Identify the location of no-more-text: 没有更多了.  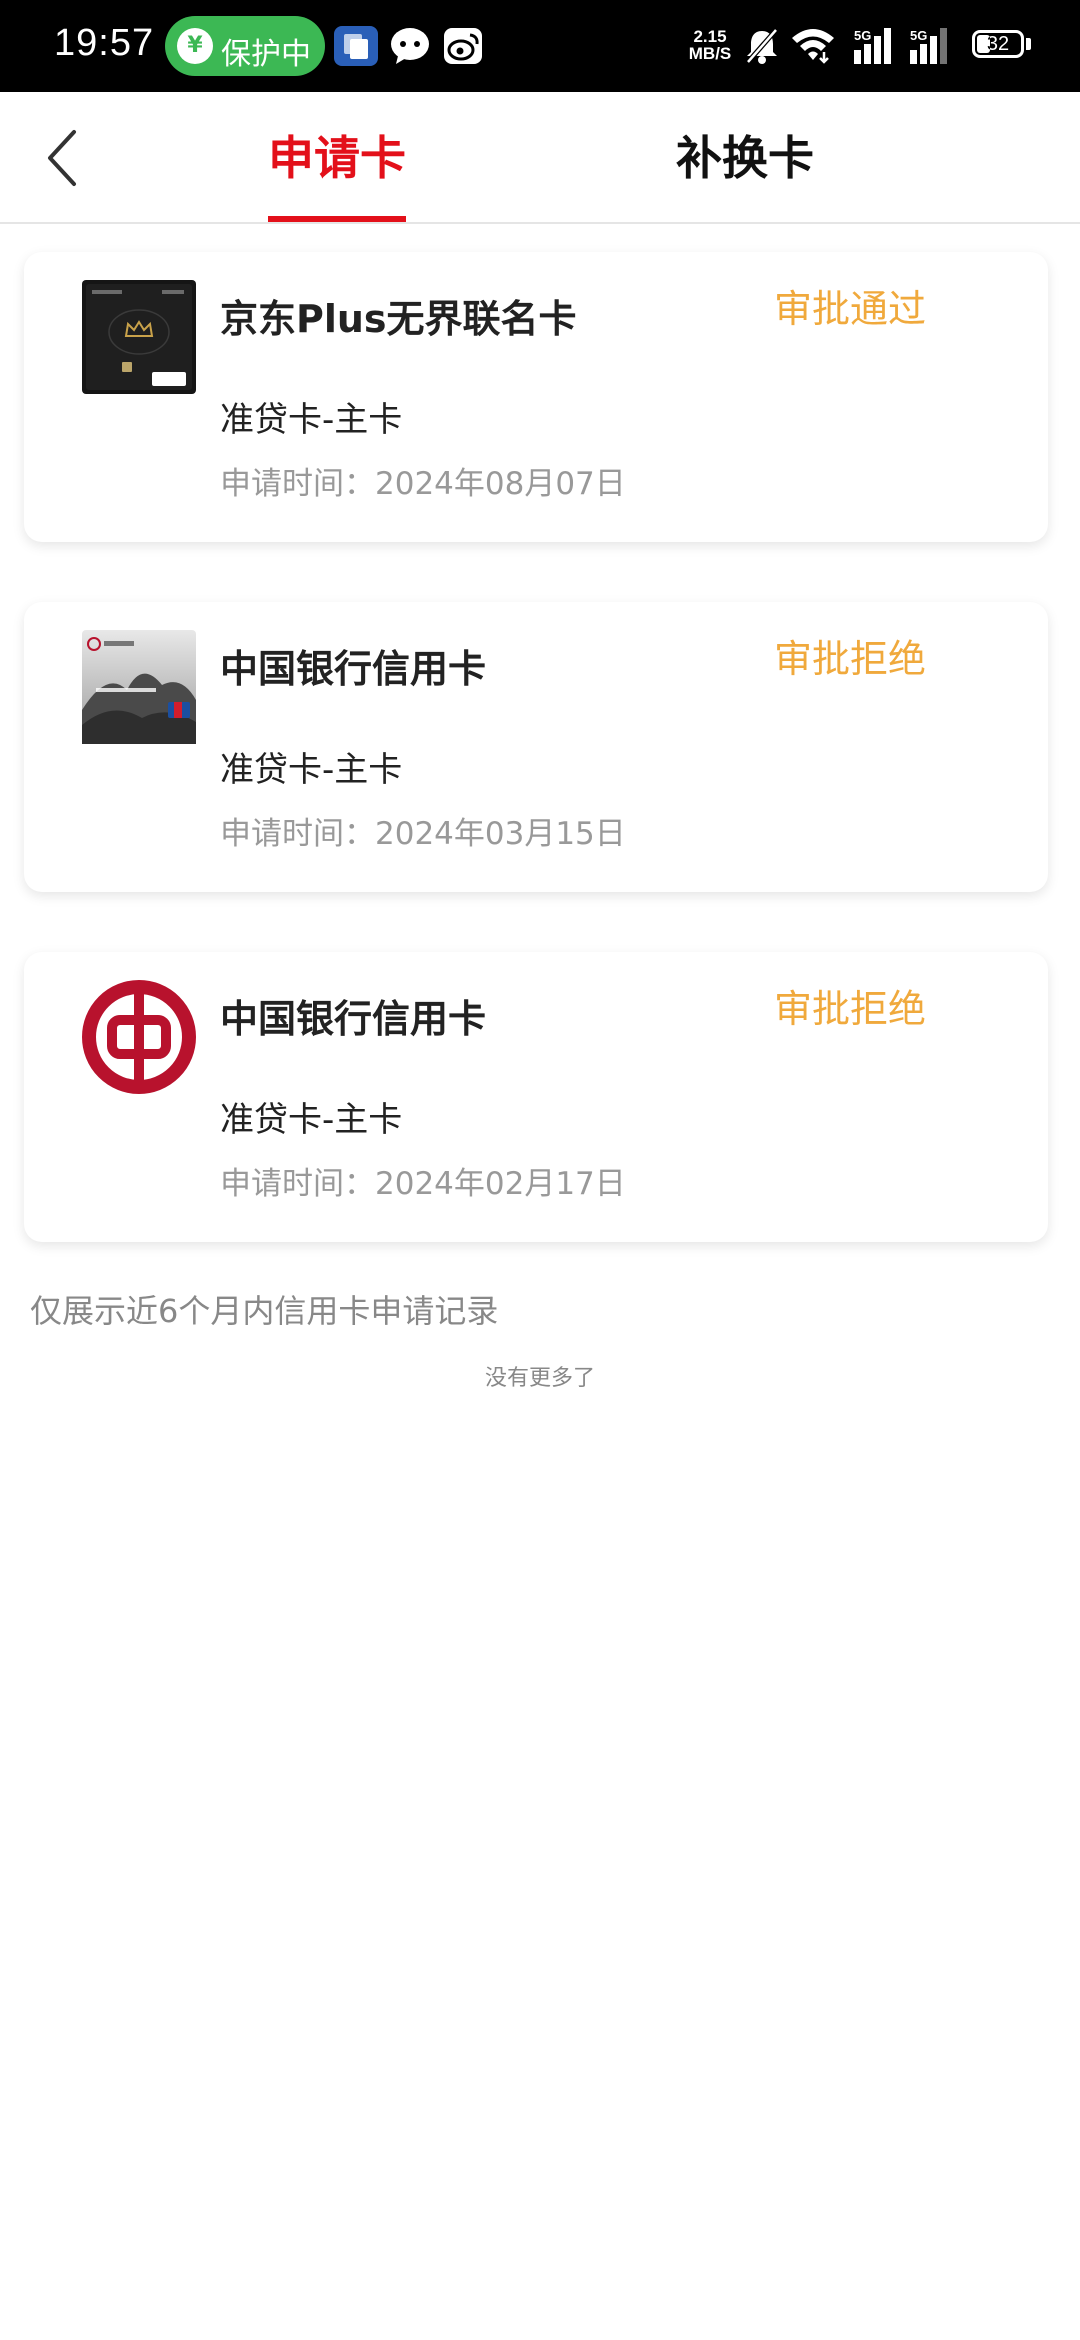
(539, 1378).